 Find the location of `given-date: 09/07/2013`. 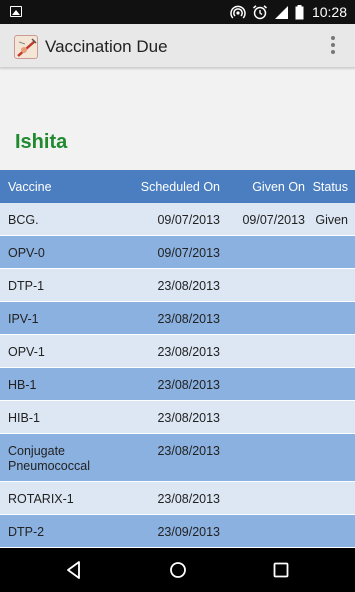

given-date: 09/07/2013 is located at coordinates (273, 220).